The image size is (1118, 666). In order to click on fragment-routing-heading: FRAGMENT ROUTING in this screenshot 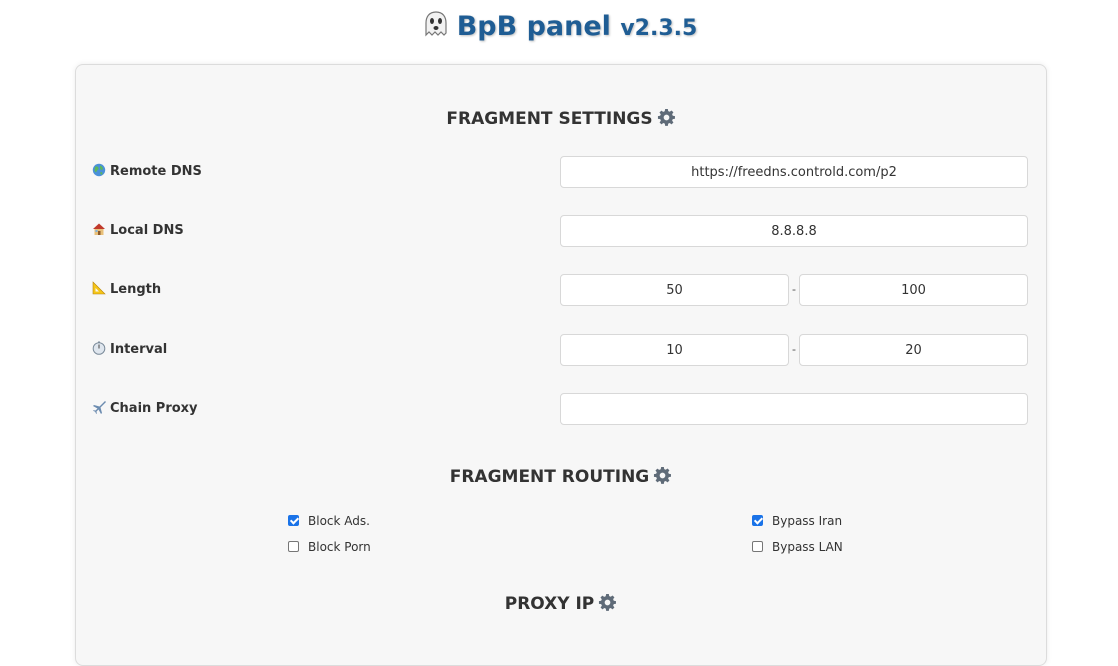, I will do `click(549, 477)`.